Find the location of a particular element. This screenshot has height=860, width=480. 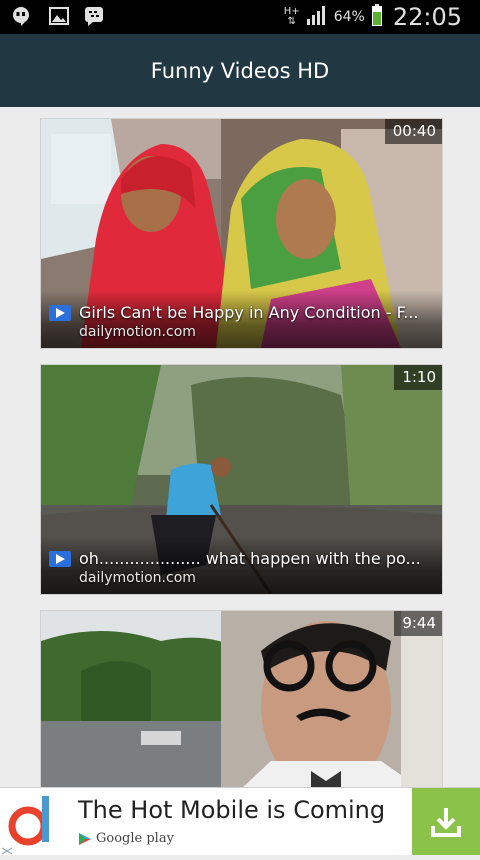

download-button is located at coordinates (446, 821).